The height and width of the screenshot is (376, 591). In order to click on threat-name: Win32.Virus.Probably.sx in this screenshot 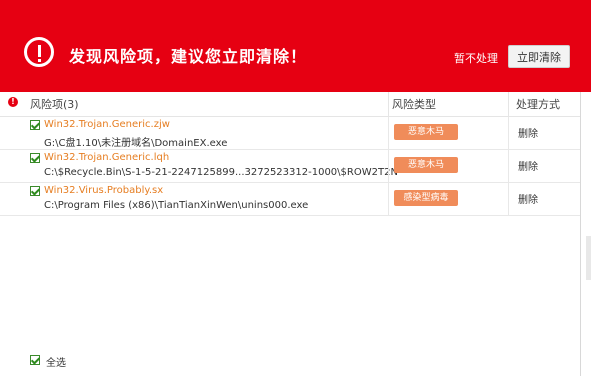, I will do `click(104, 190)`.